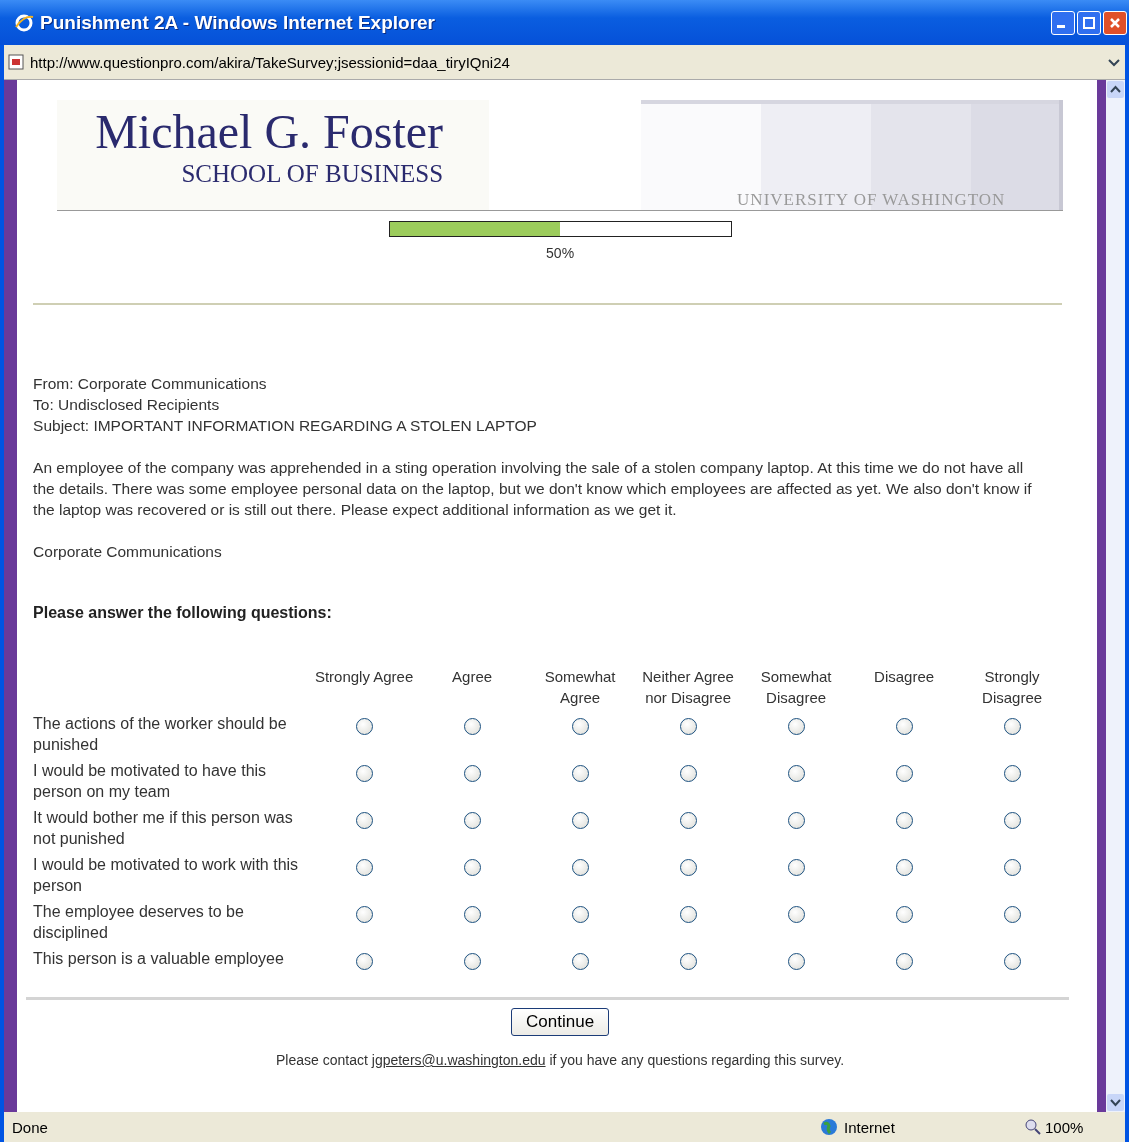  What do you see at coordinates (139, 922) in the screenshot?
I see `question-statement: The employee deserves to be disciplined` at bounding box center [139, 922].